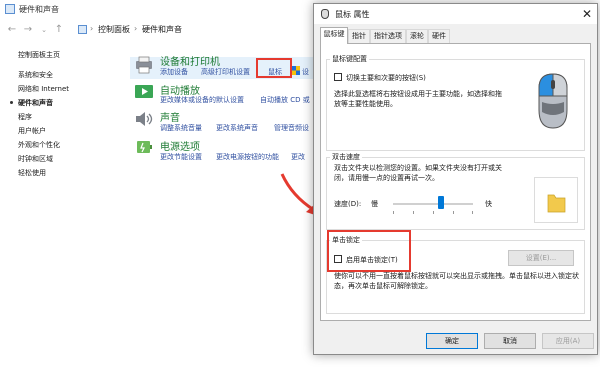  What do you see at coordinates (568, 341) in the screenshot?
I see `apply-button: 应用(A)` at bounding box center [568, 341].